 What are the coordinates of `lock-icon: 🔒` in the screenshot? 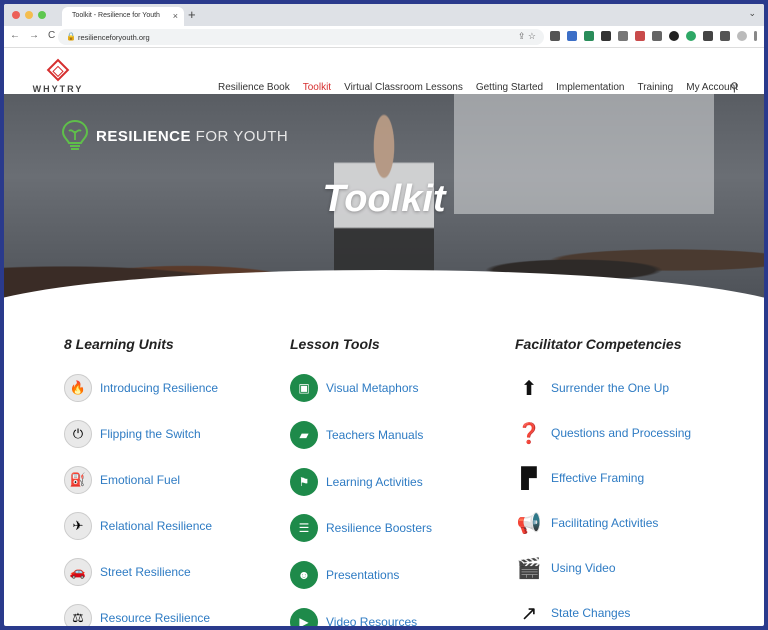 It's located at (71, 36).